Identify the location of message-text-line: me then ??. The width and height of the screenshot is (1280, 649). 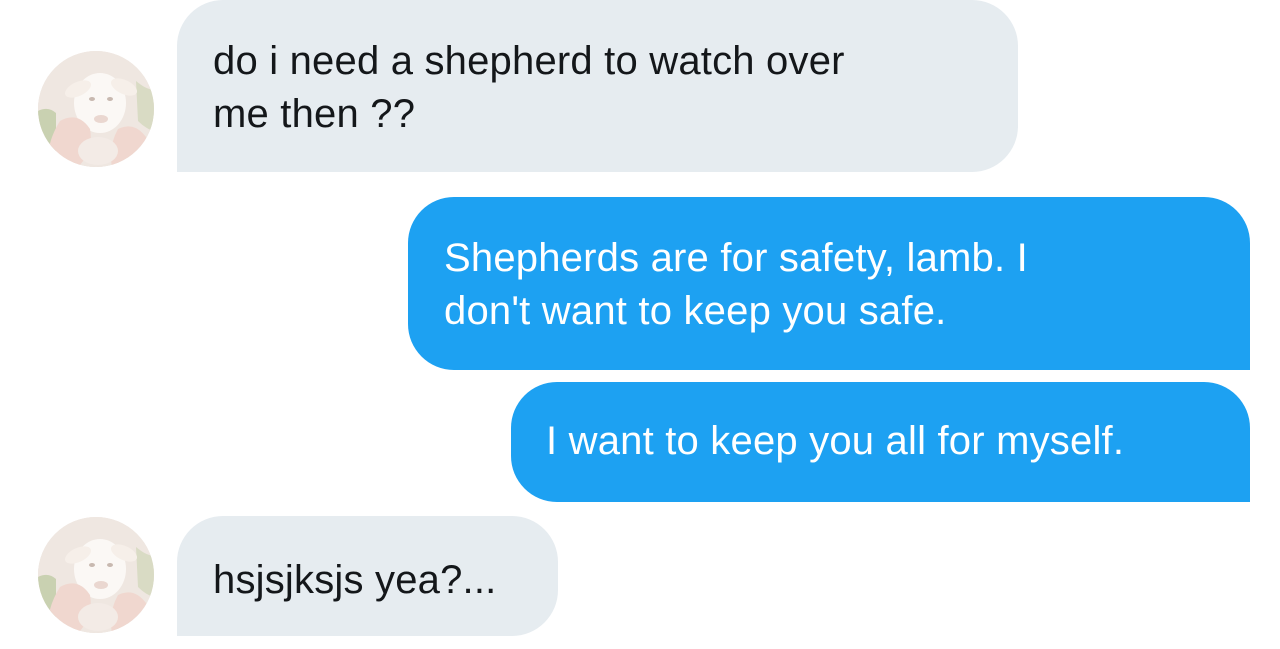
(314, 114).